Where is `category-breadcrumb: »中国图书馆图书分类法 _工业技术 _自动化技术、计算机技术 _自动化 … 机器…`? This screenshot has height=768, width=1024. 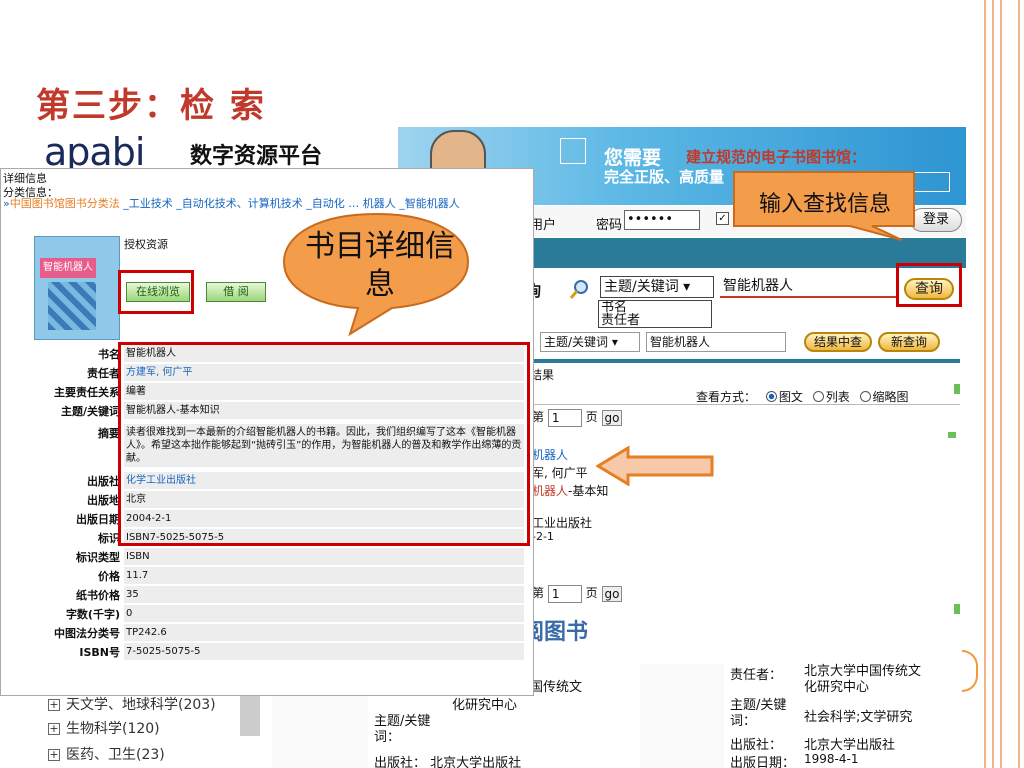 category-breadcrumb: »中国图书馆图书分类法 _工业技术 _自动化技术、计算机技术 _自动化 … 机器… is located at coordinates (267, 204).